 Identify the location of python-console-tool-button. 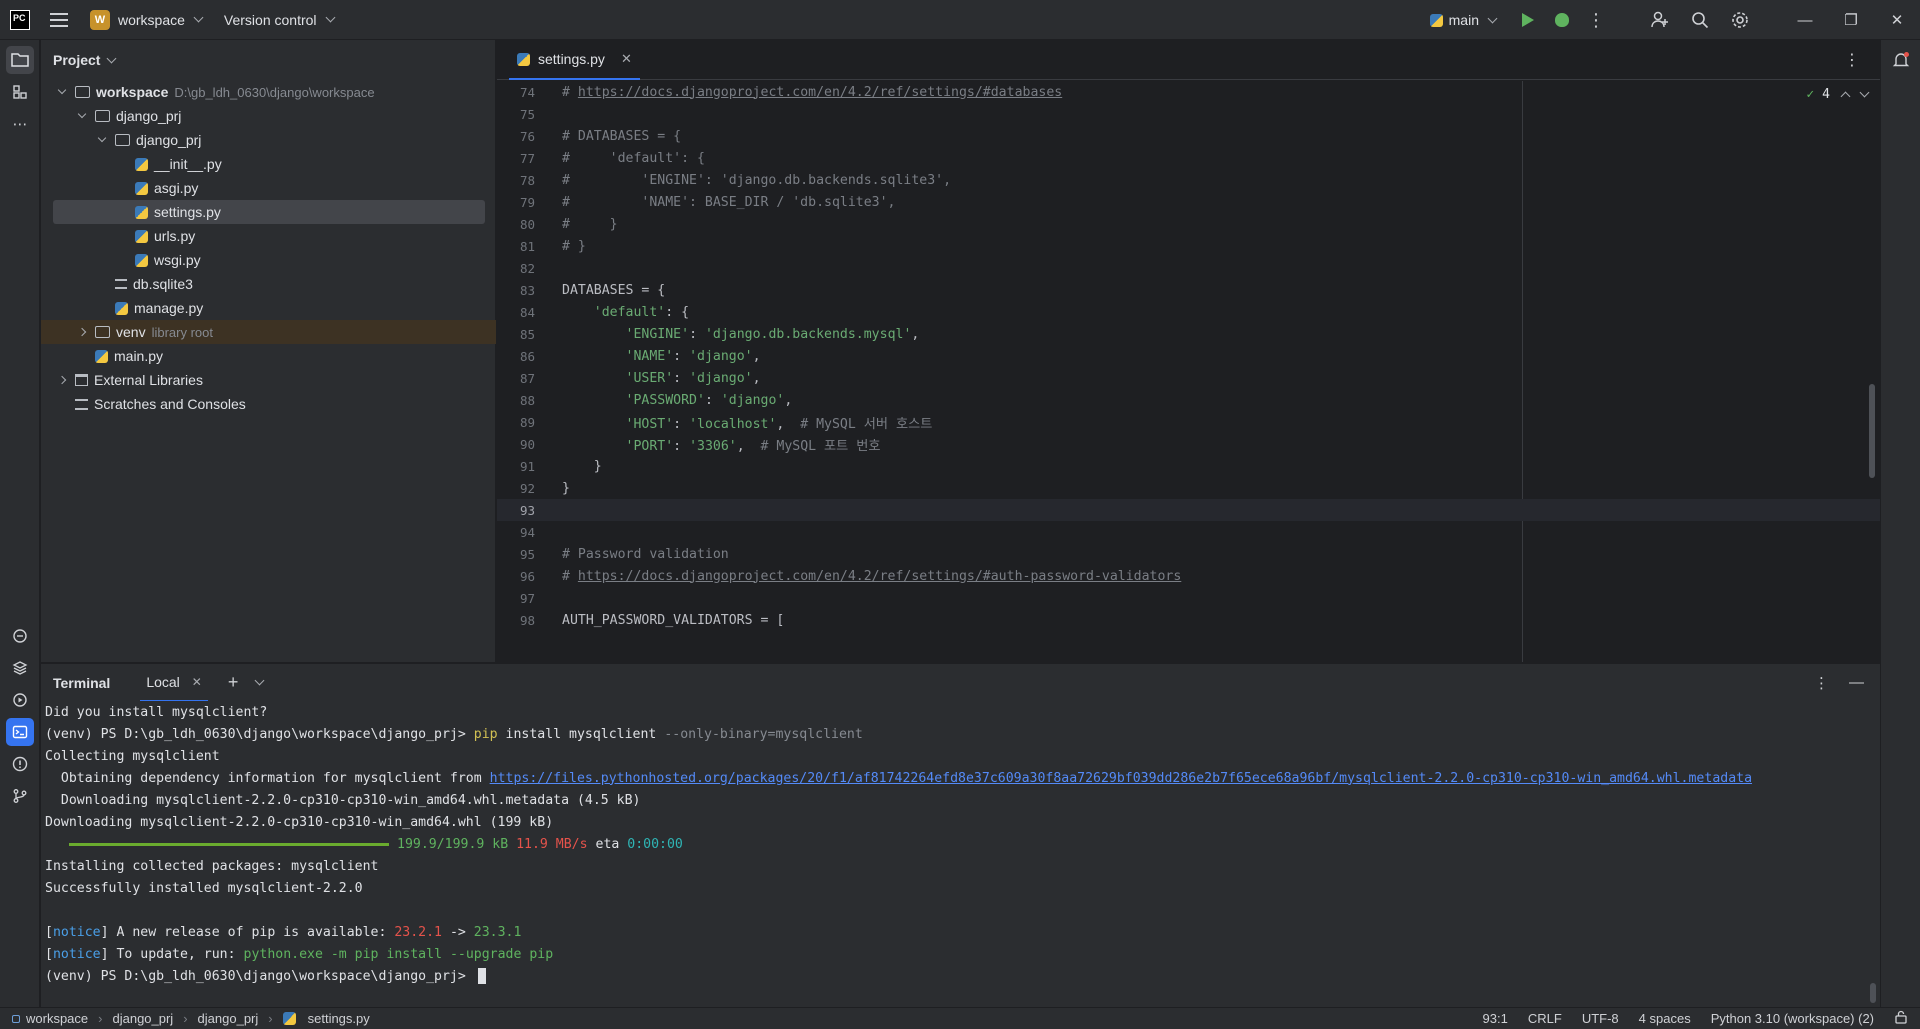
(20, 636).